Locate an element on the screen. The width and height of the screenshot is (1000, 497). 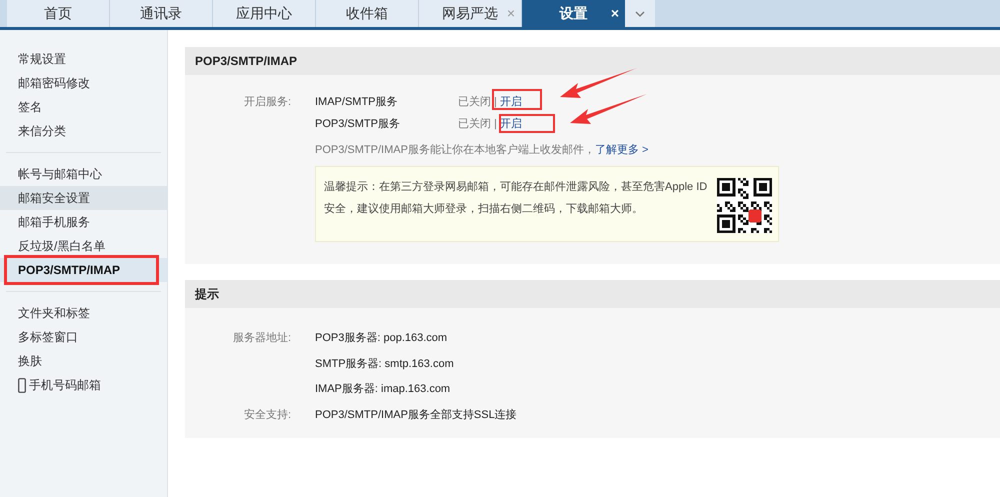
field-label: 服务器地址: is located at coordinates (262, 338).